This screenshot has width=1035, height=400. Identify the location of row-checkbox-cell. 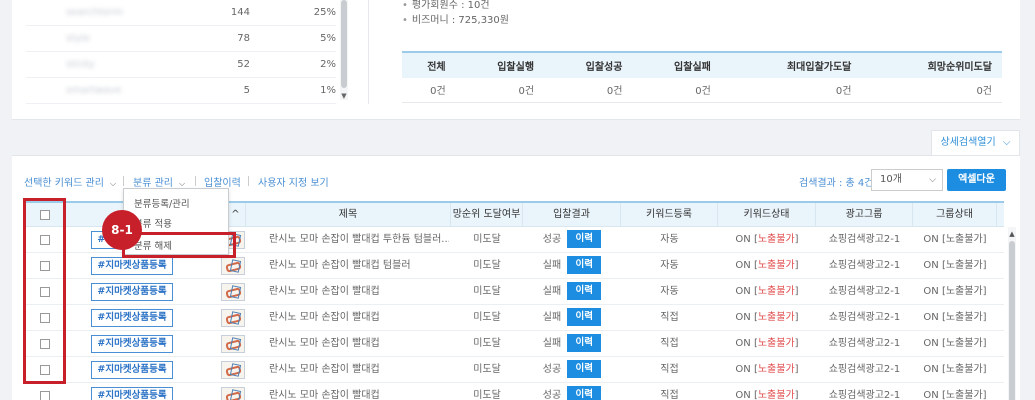
(45, 391).